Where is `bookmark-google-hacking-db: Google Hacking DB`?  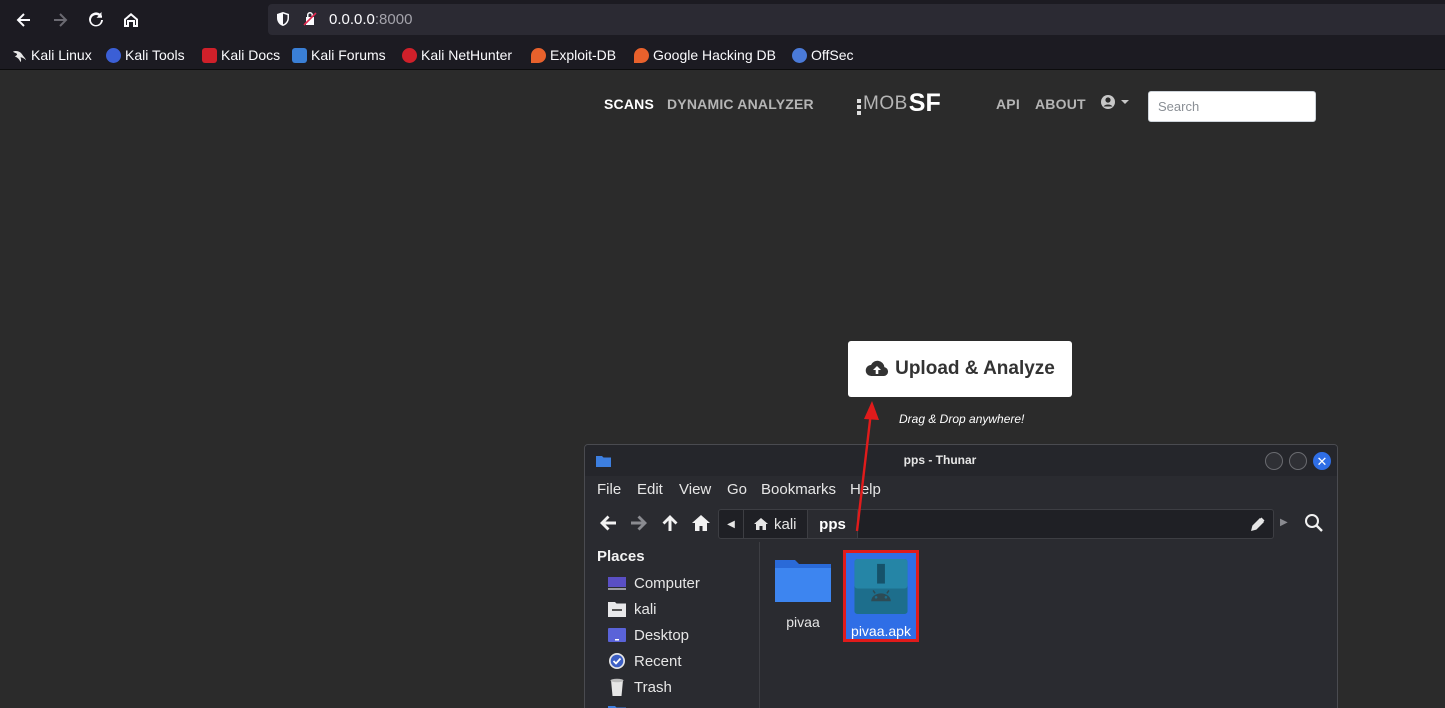
bookmark-google-hacking-db: Google Hacking DB is located at coordinates (705, 55).